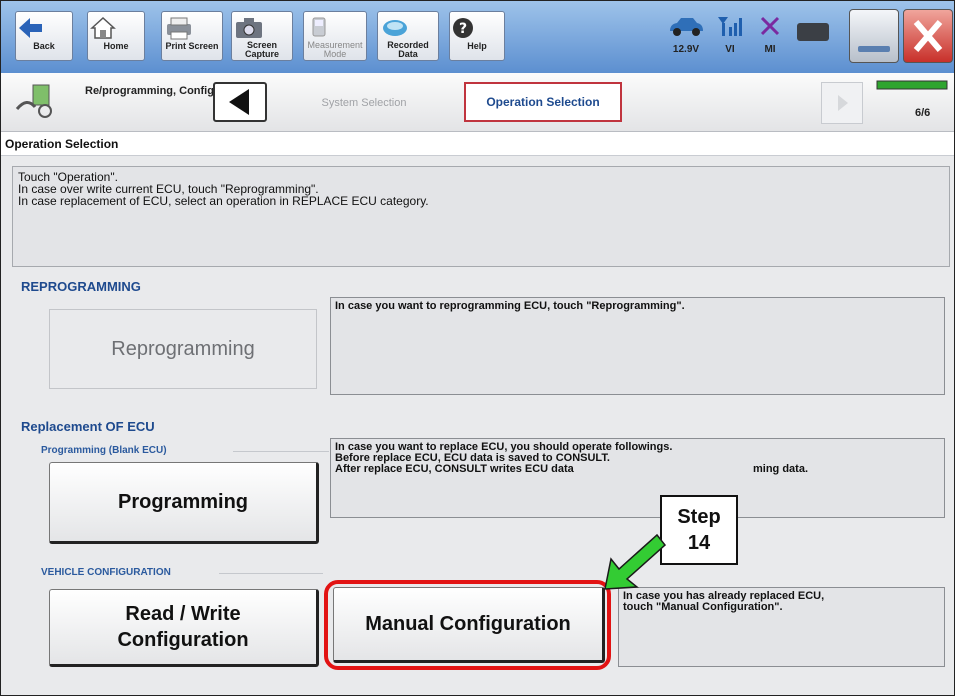 The image size is (955, 696). What do you see at coordinates (730, 26) in the screenshot?
I see `signal-icon` at bounding box center [730, 26].